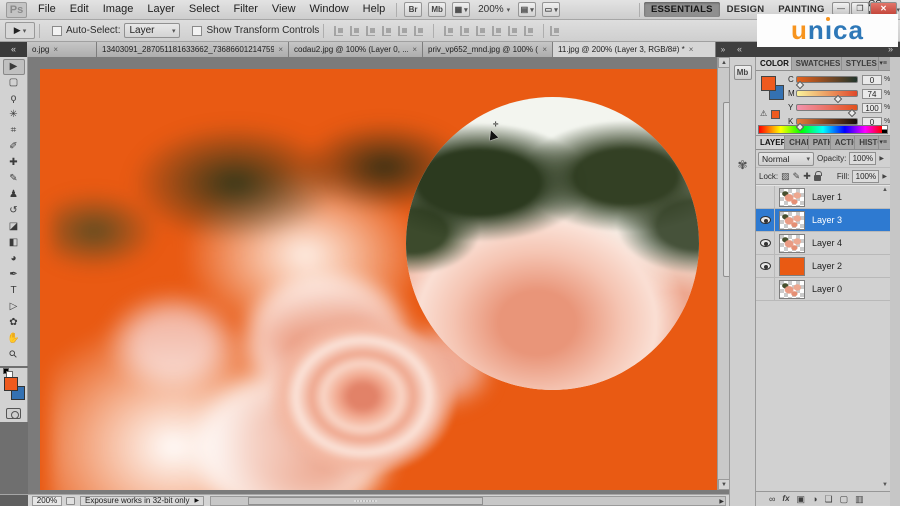  What do you see at coordinates (245, 9) in the screenshot?
I see `menu-filter: Filter` at bounding box center [245, 9].